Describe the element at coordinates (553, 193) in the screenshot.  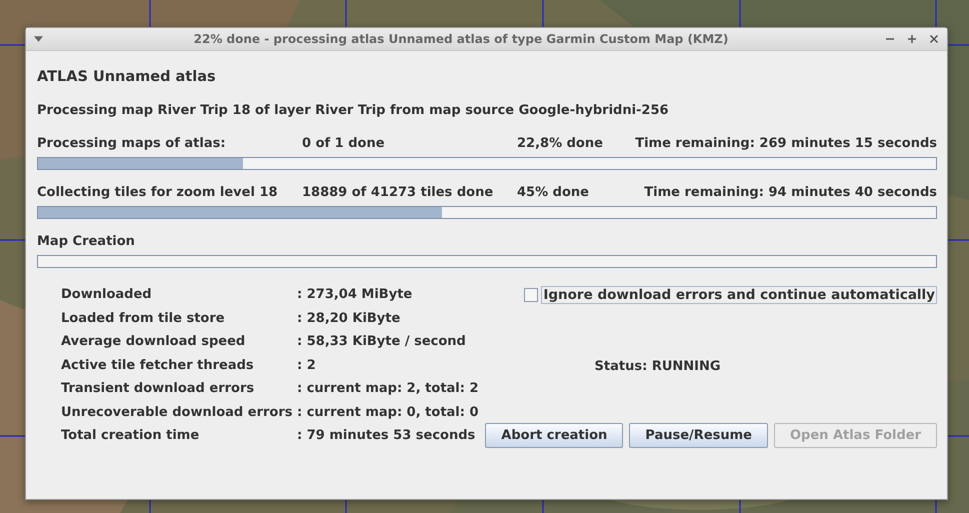
I see `progress-percent: 45% done` at that location.